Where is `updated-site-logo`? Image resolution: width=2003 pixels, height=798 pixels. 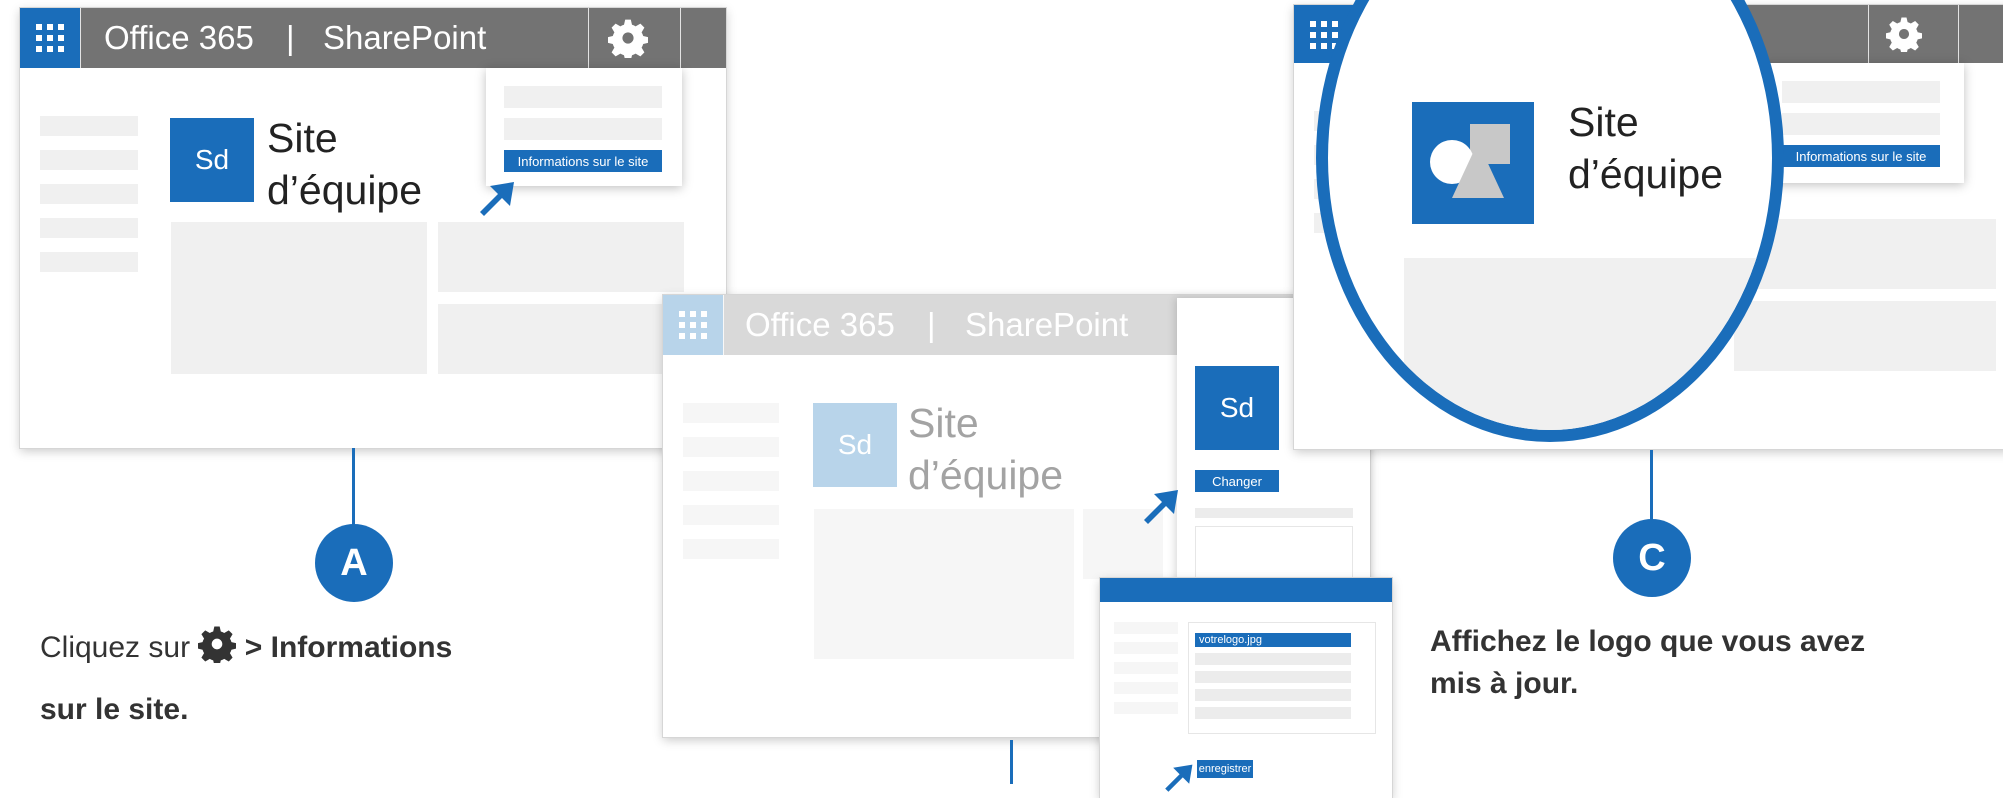 updated-site-logo is located at coordinates (1473, 163).